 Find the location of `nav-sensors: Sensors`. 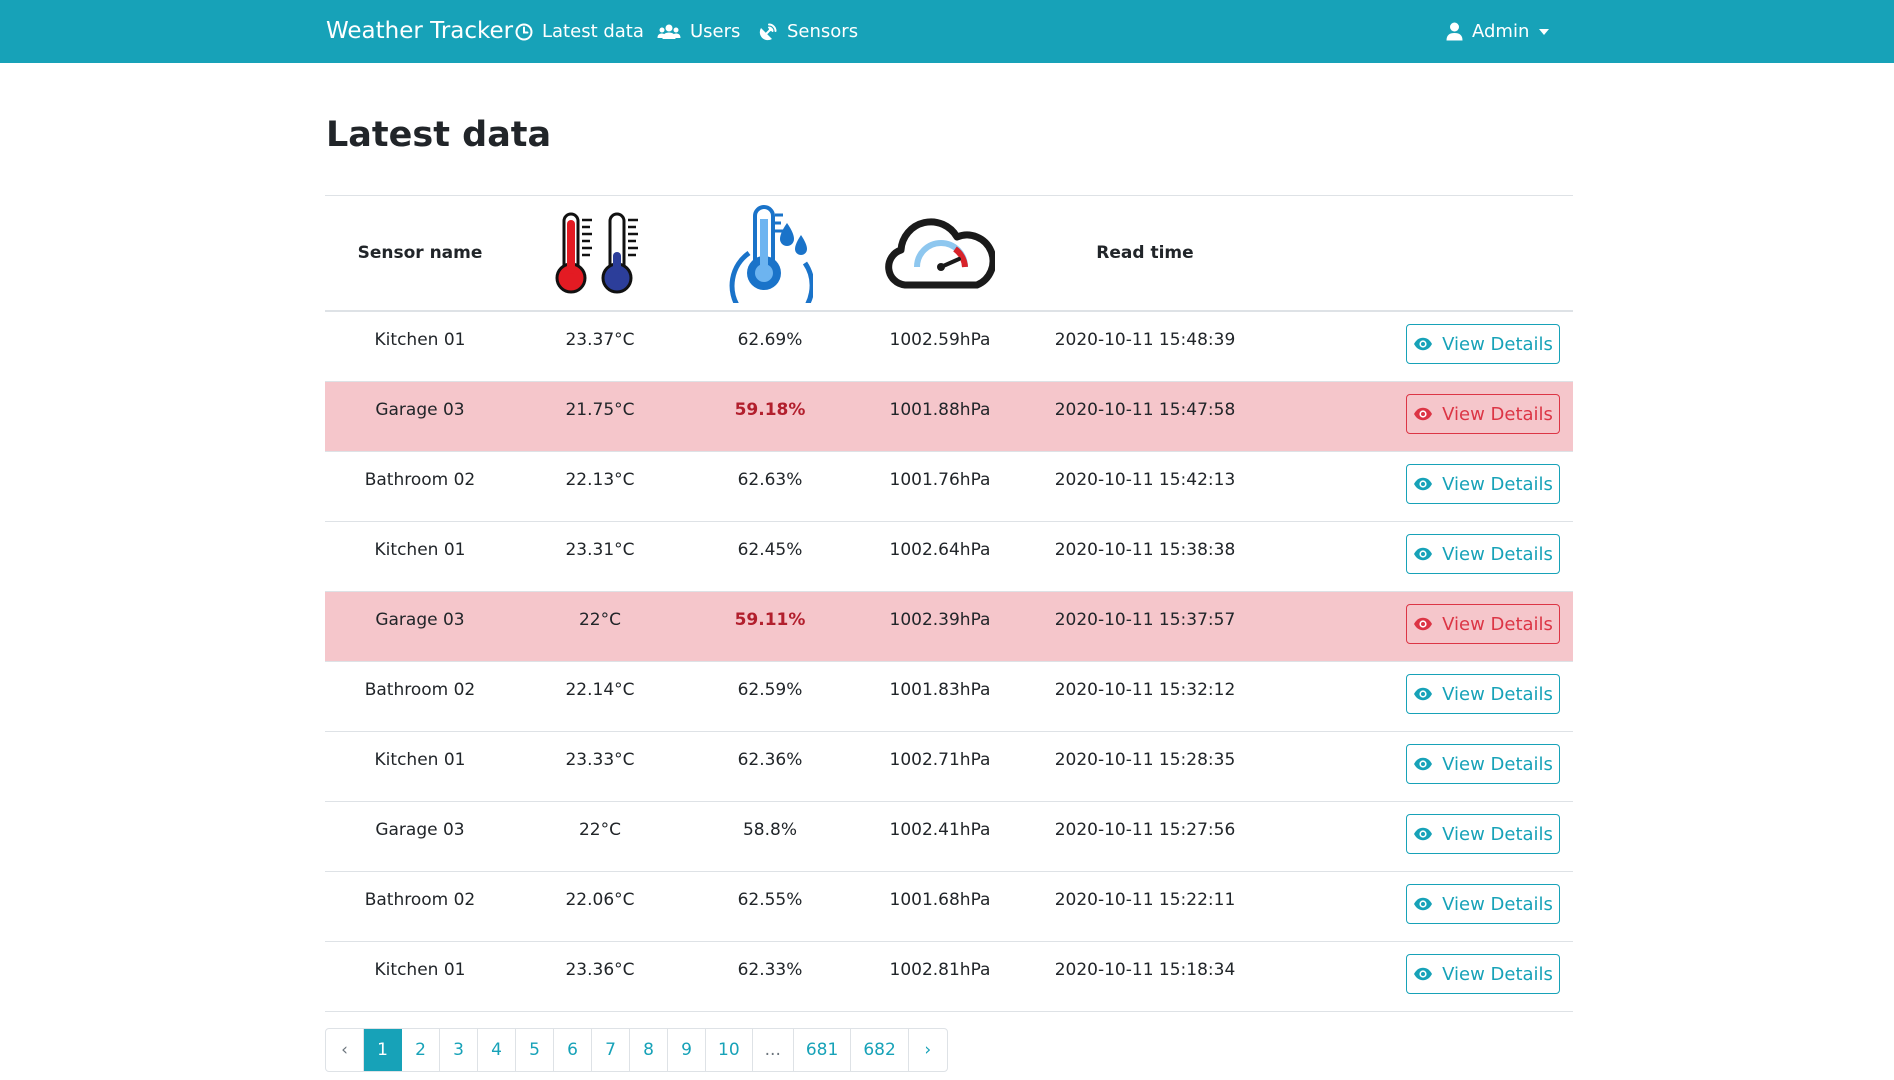

nav-sensors: Sensors is located at coordinates (808, 31).